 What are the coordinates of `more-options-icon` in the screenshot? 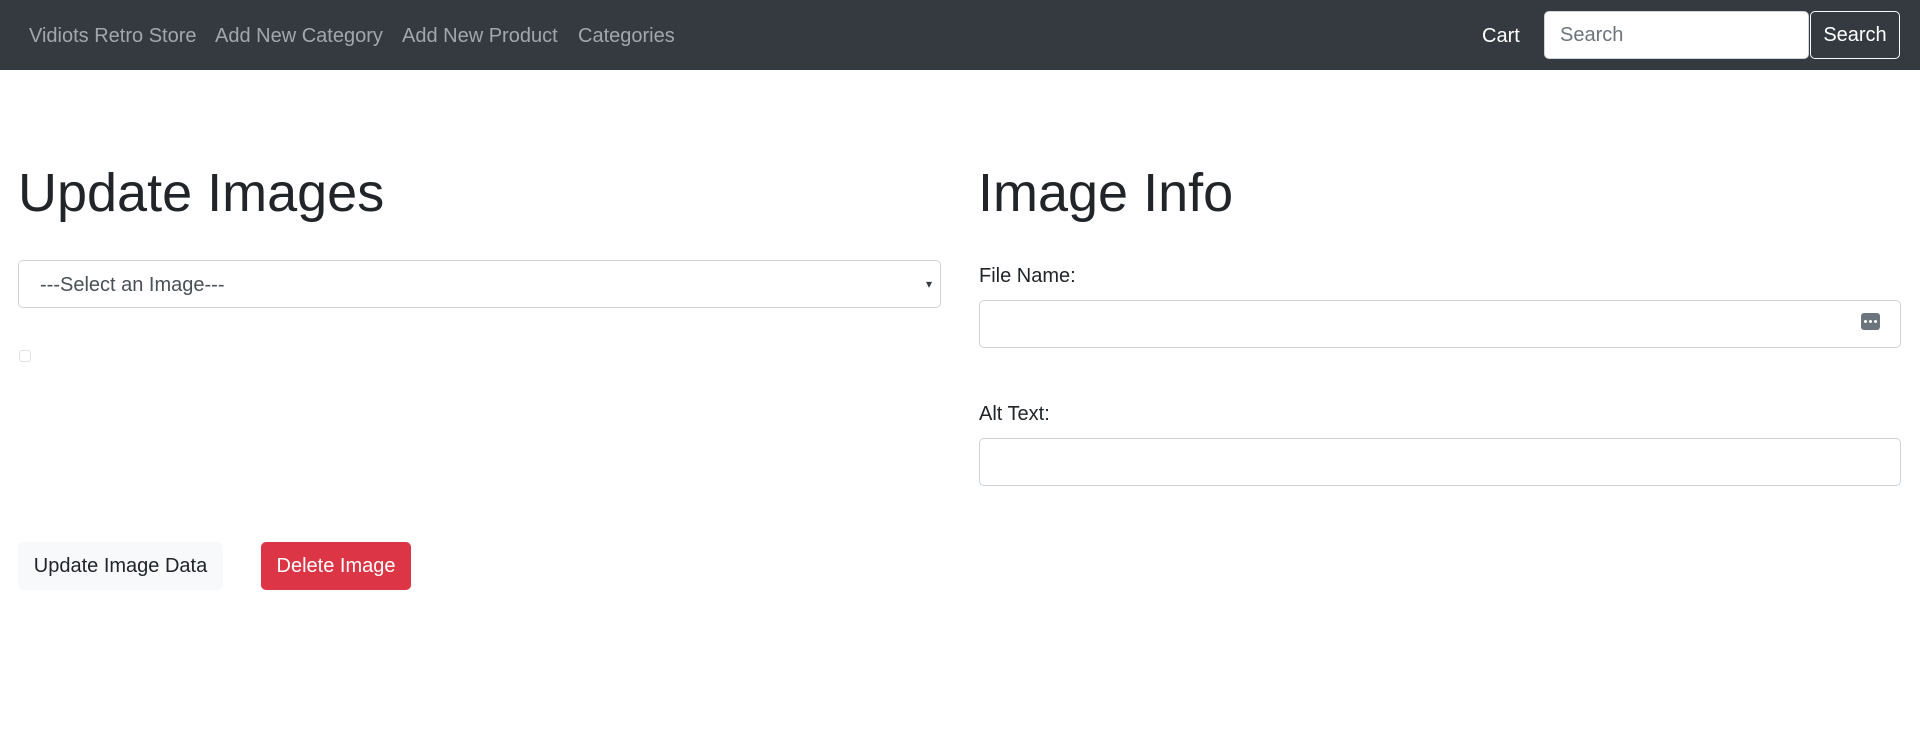 It's located at (1870, 321).